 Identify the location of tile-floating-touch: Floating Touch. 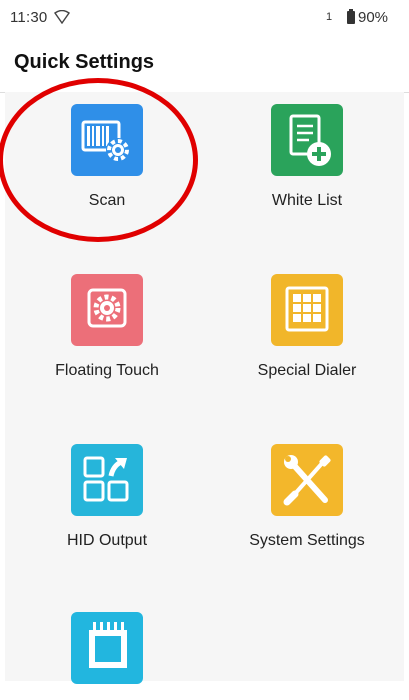
(107, 327).